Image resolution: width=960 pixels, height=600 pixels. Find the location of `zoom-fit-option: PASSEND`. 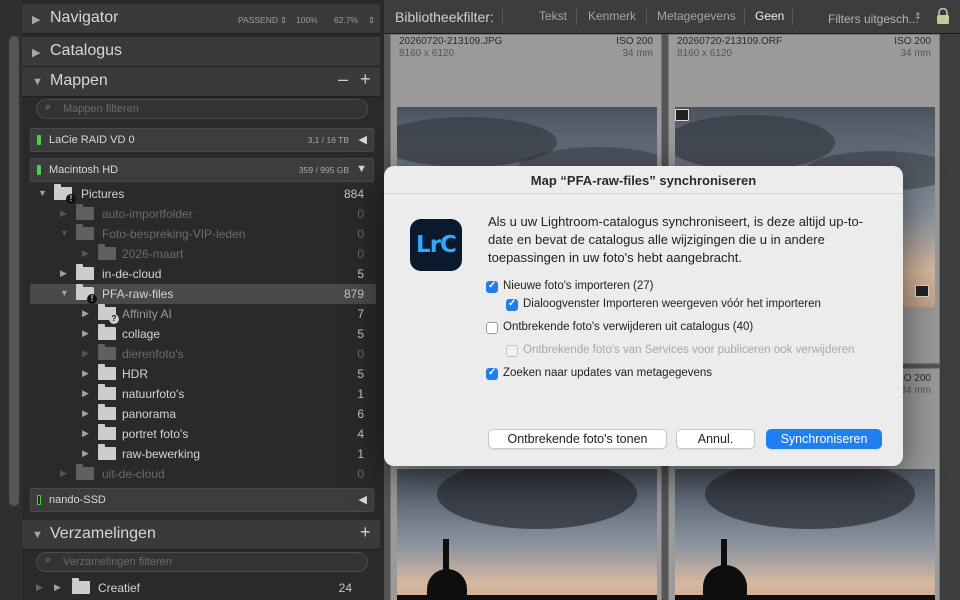

zoom-fit-option: PASSEND is located at coordinates (258, 20).